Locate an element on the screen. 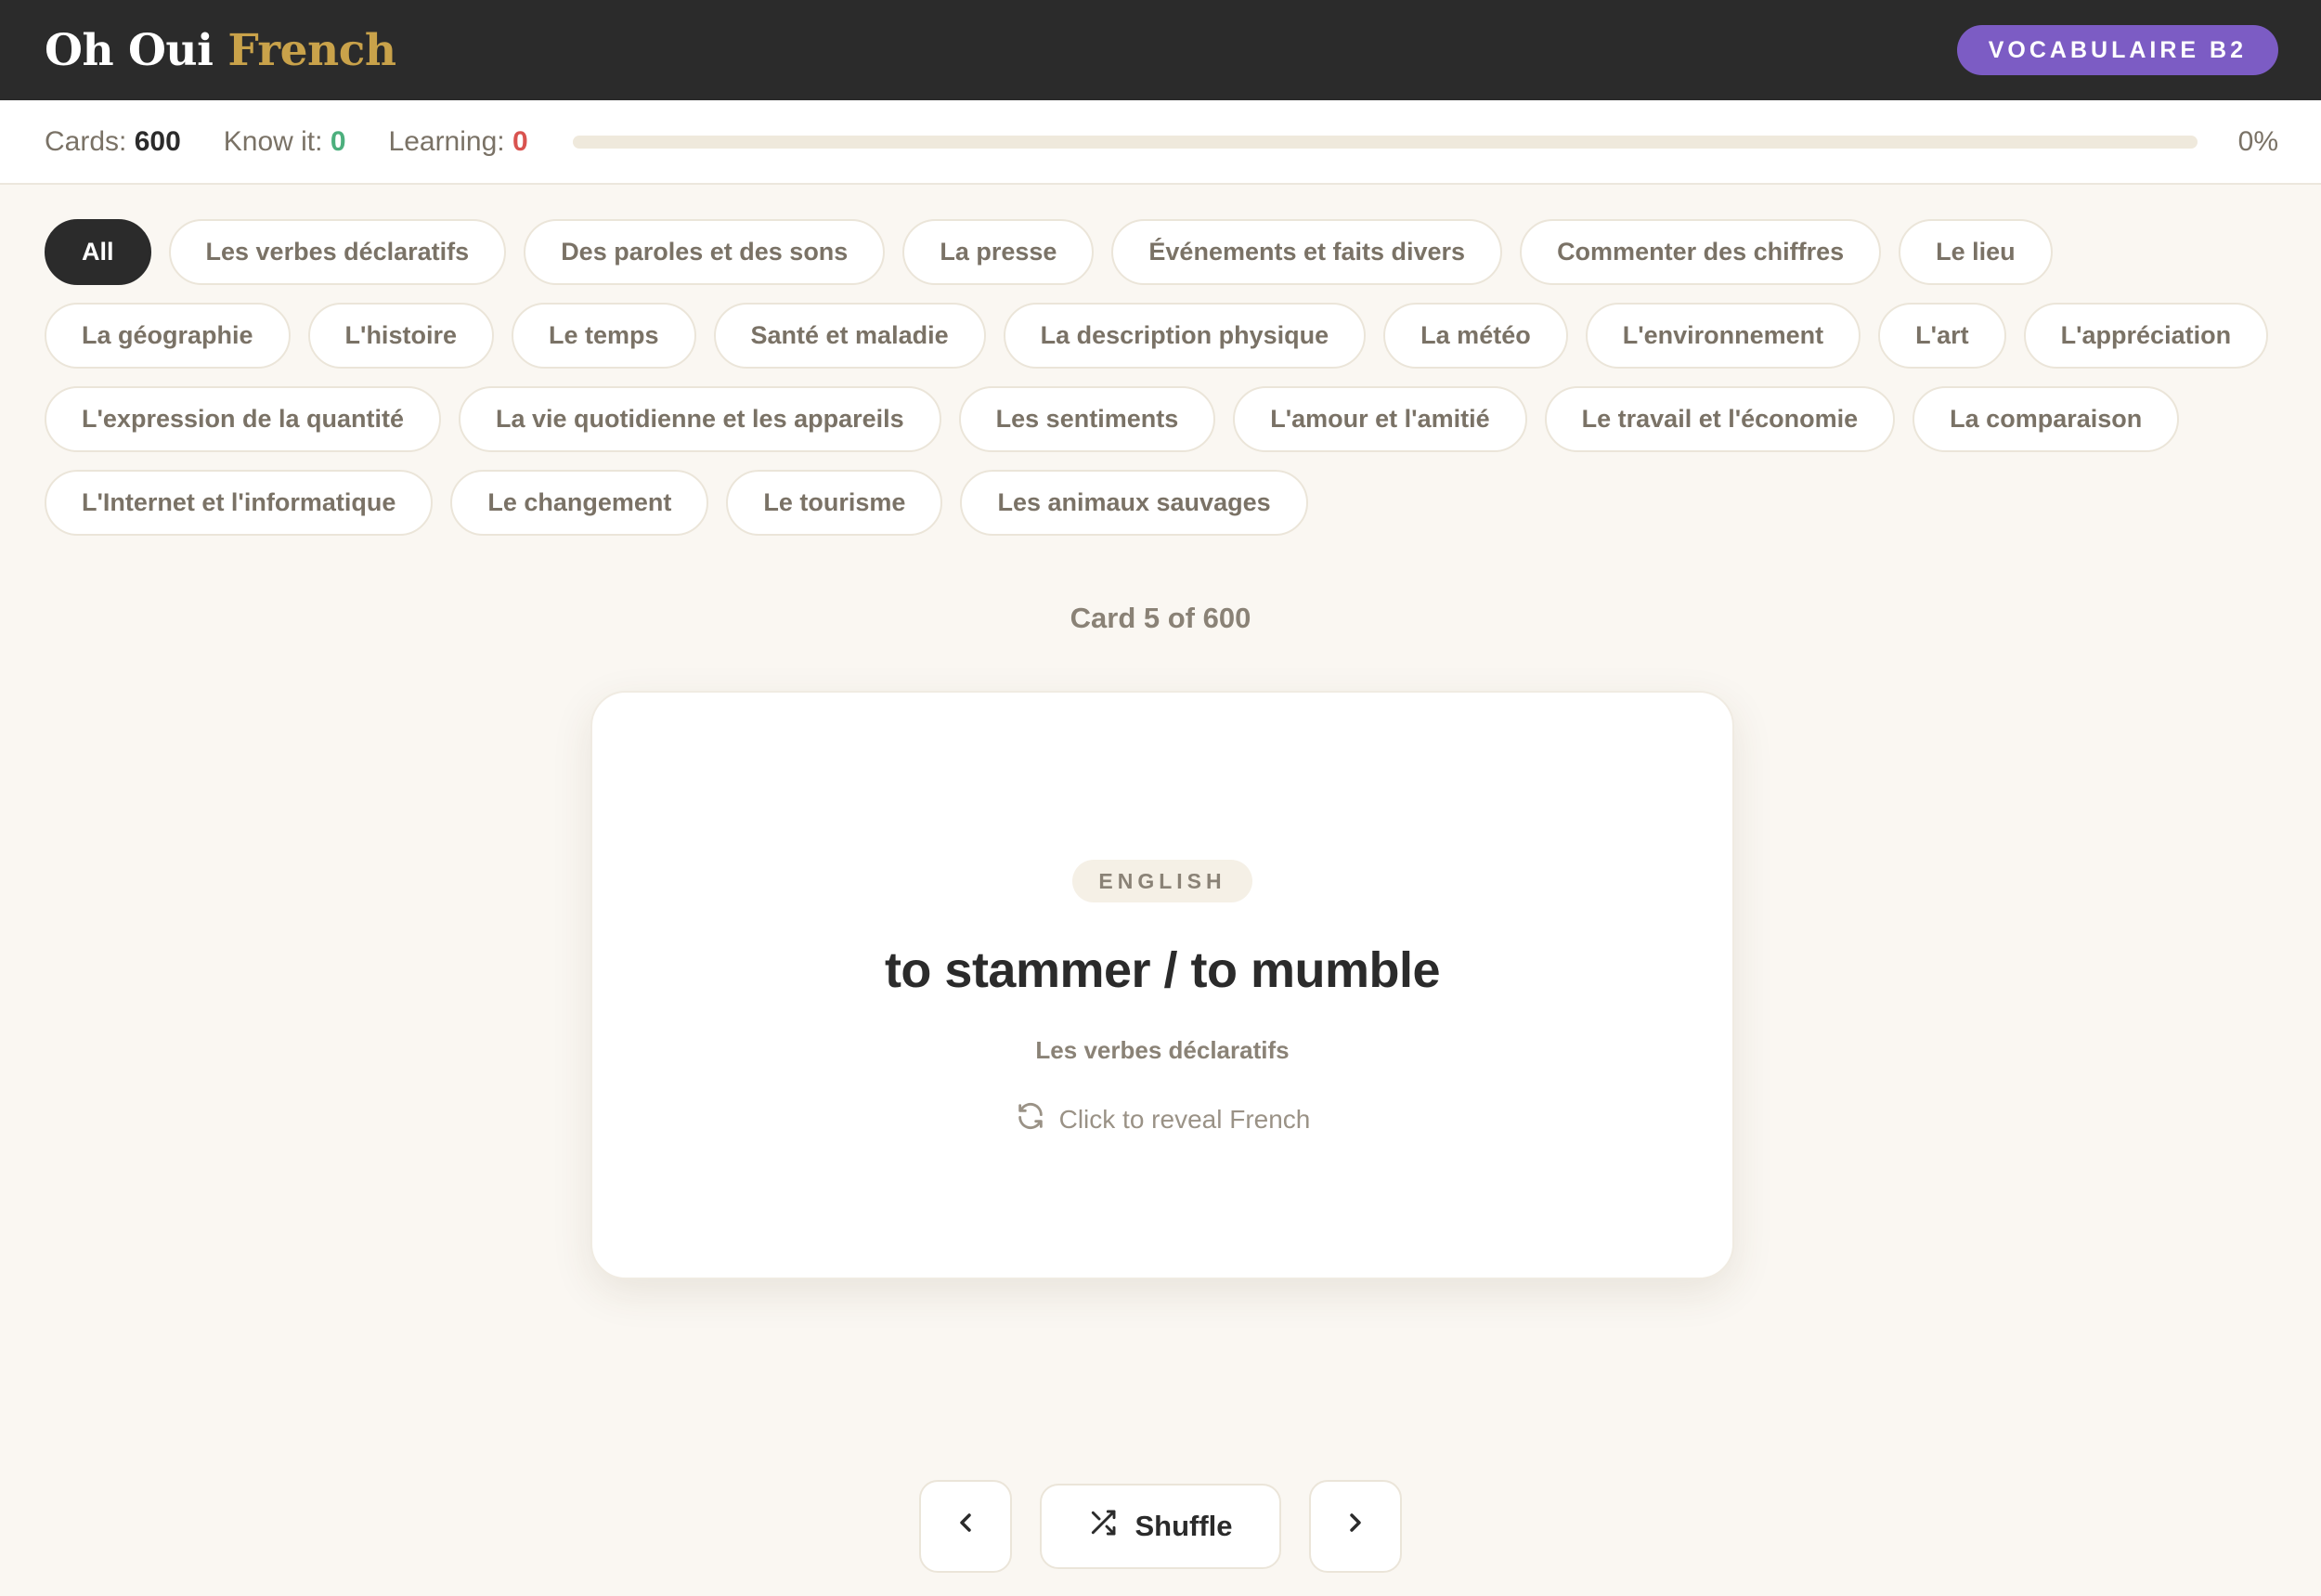  chevron-left-icon is located at coordinates (966, 1527).